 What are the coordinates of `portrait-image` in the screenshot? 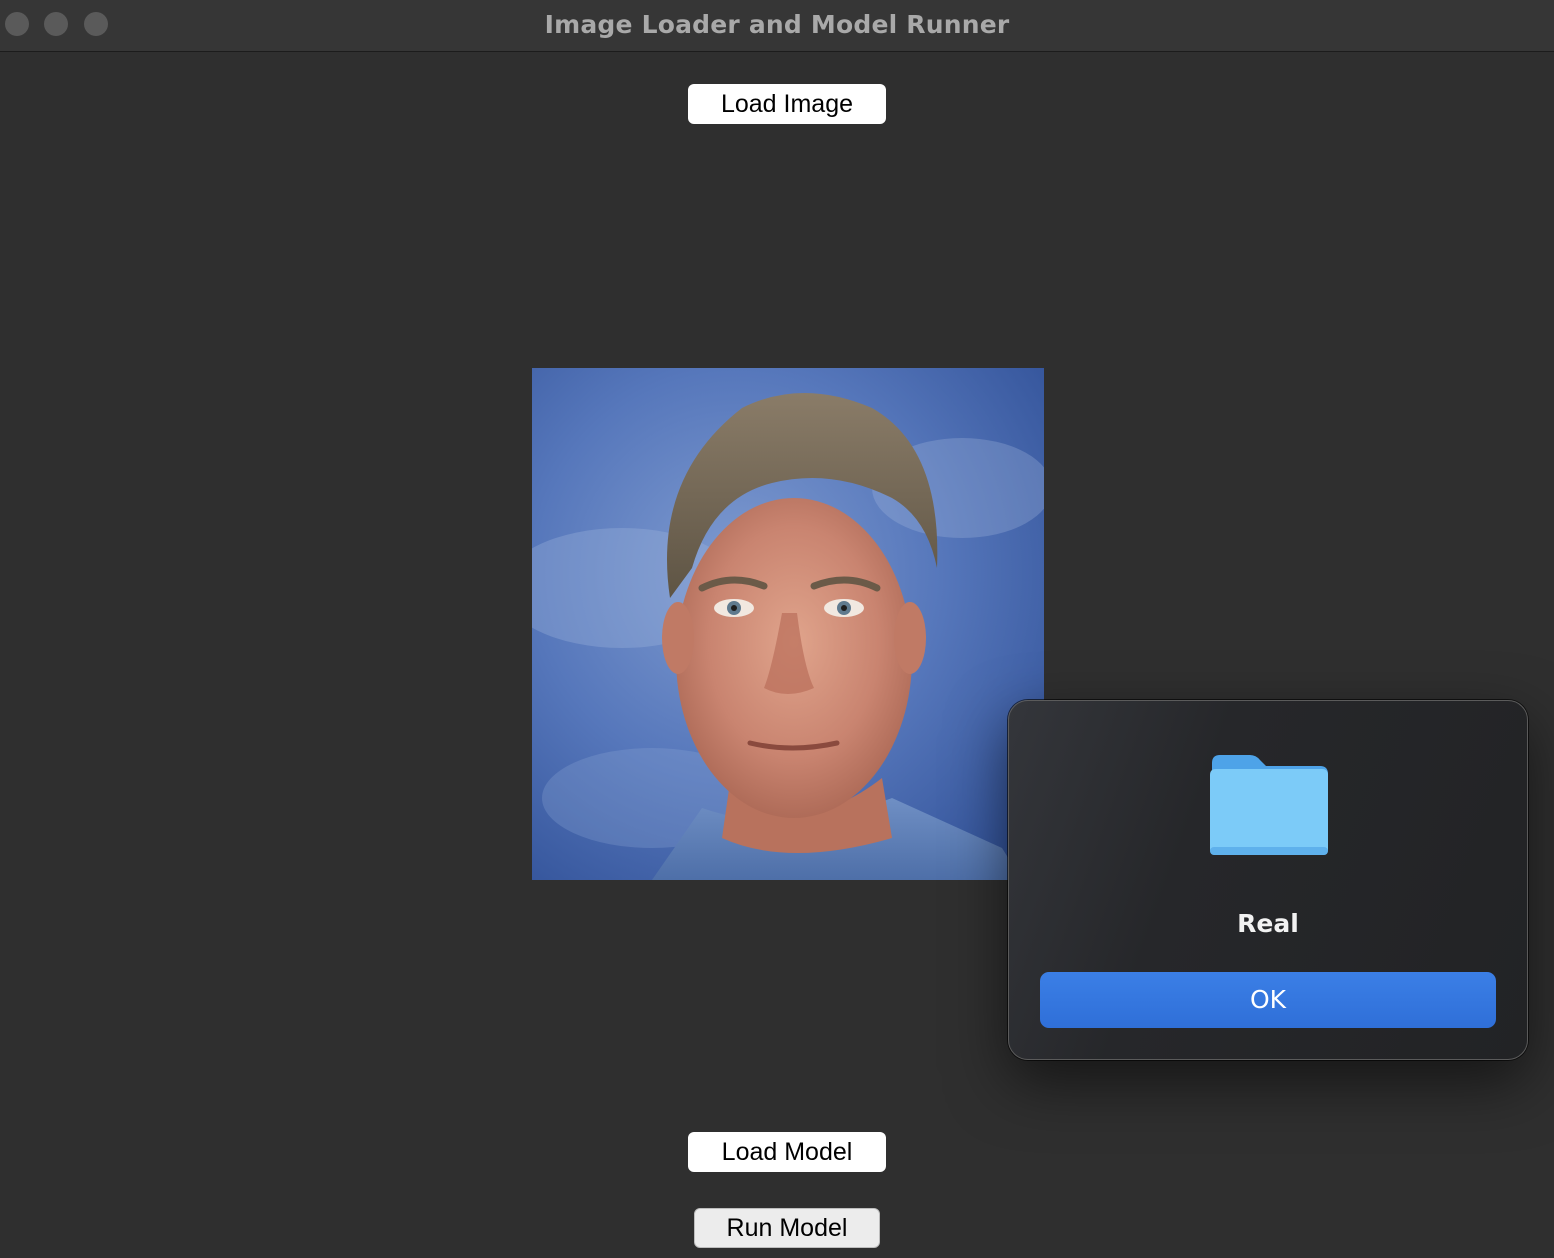 It's located at (788, 624).